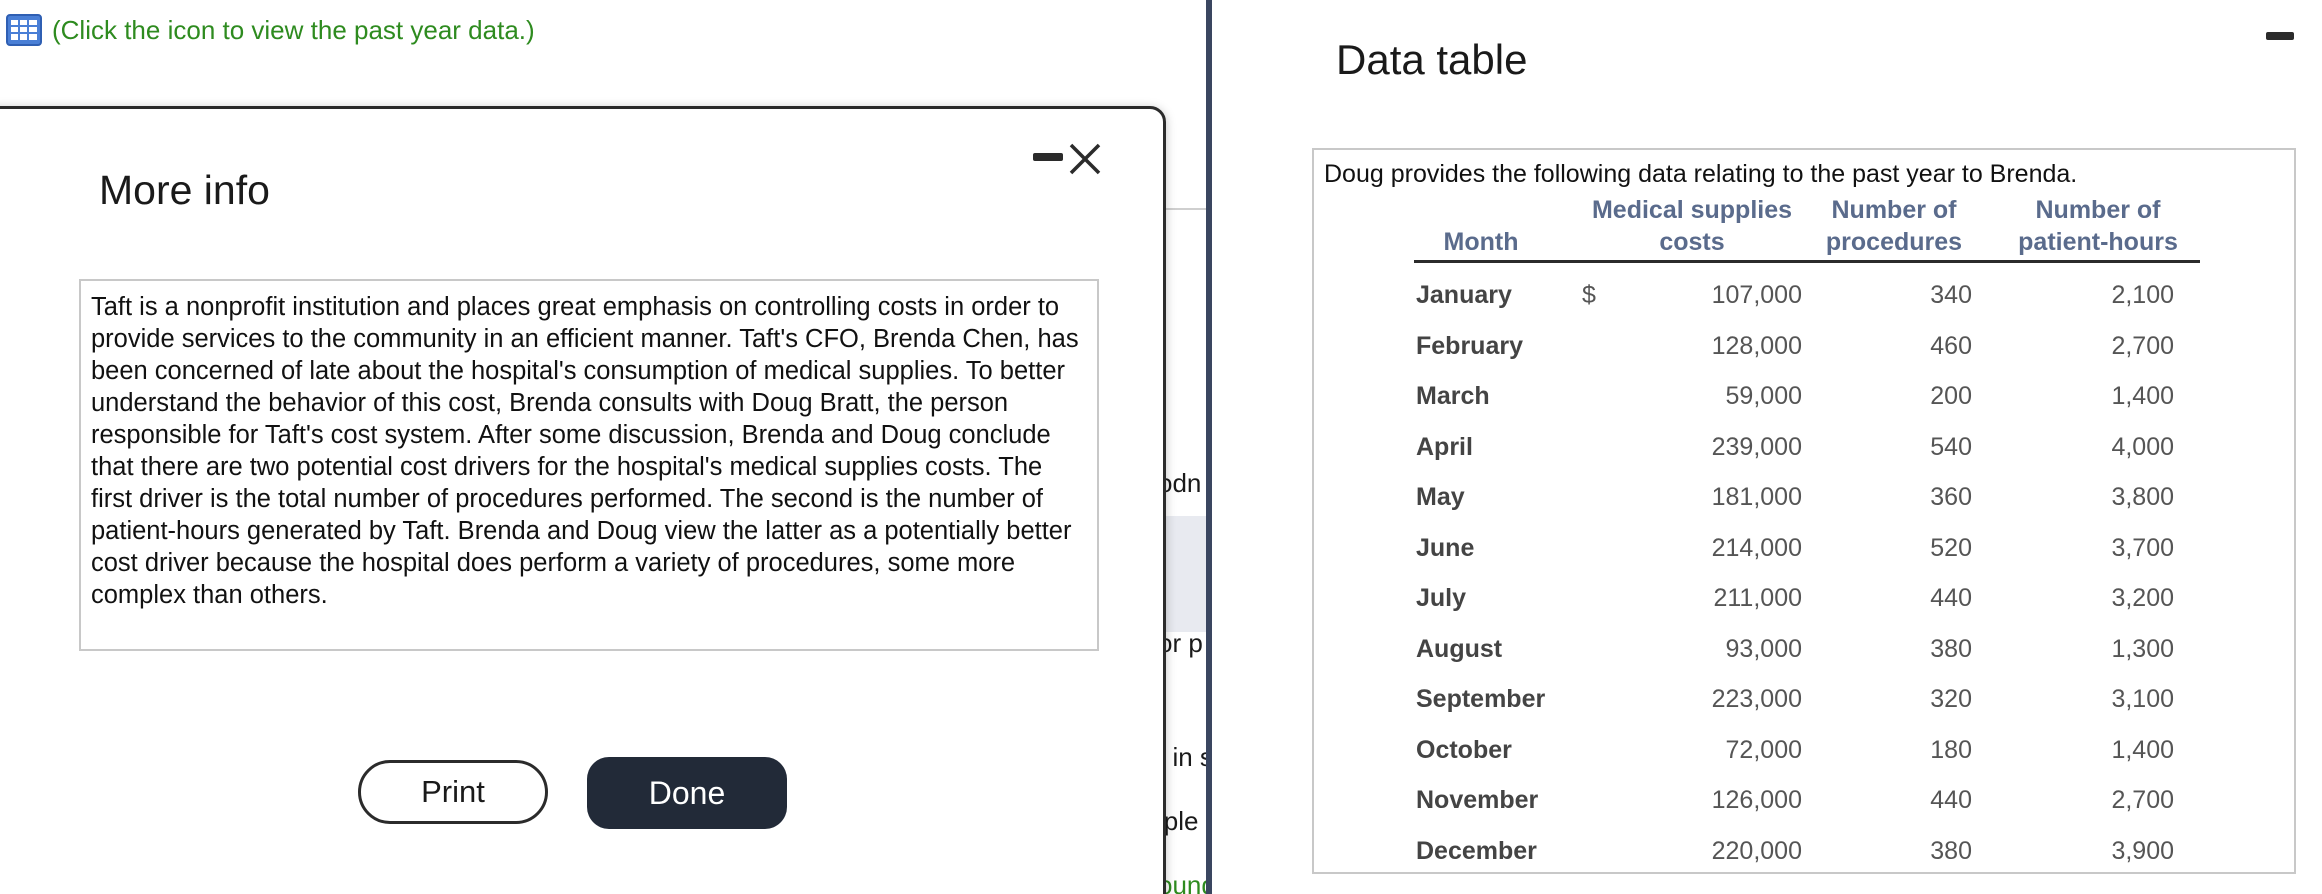 The width and height of the screenshot is (2322, 894). I want to click on patient-hours-cell: 4,000, so click(2142, 446).